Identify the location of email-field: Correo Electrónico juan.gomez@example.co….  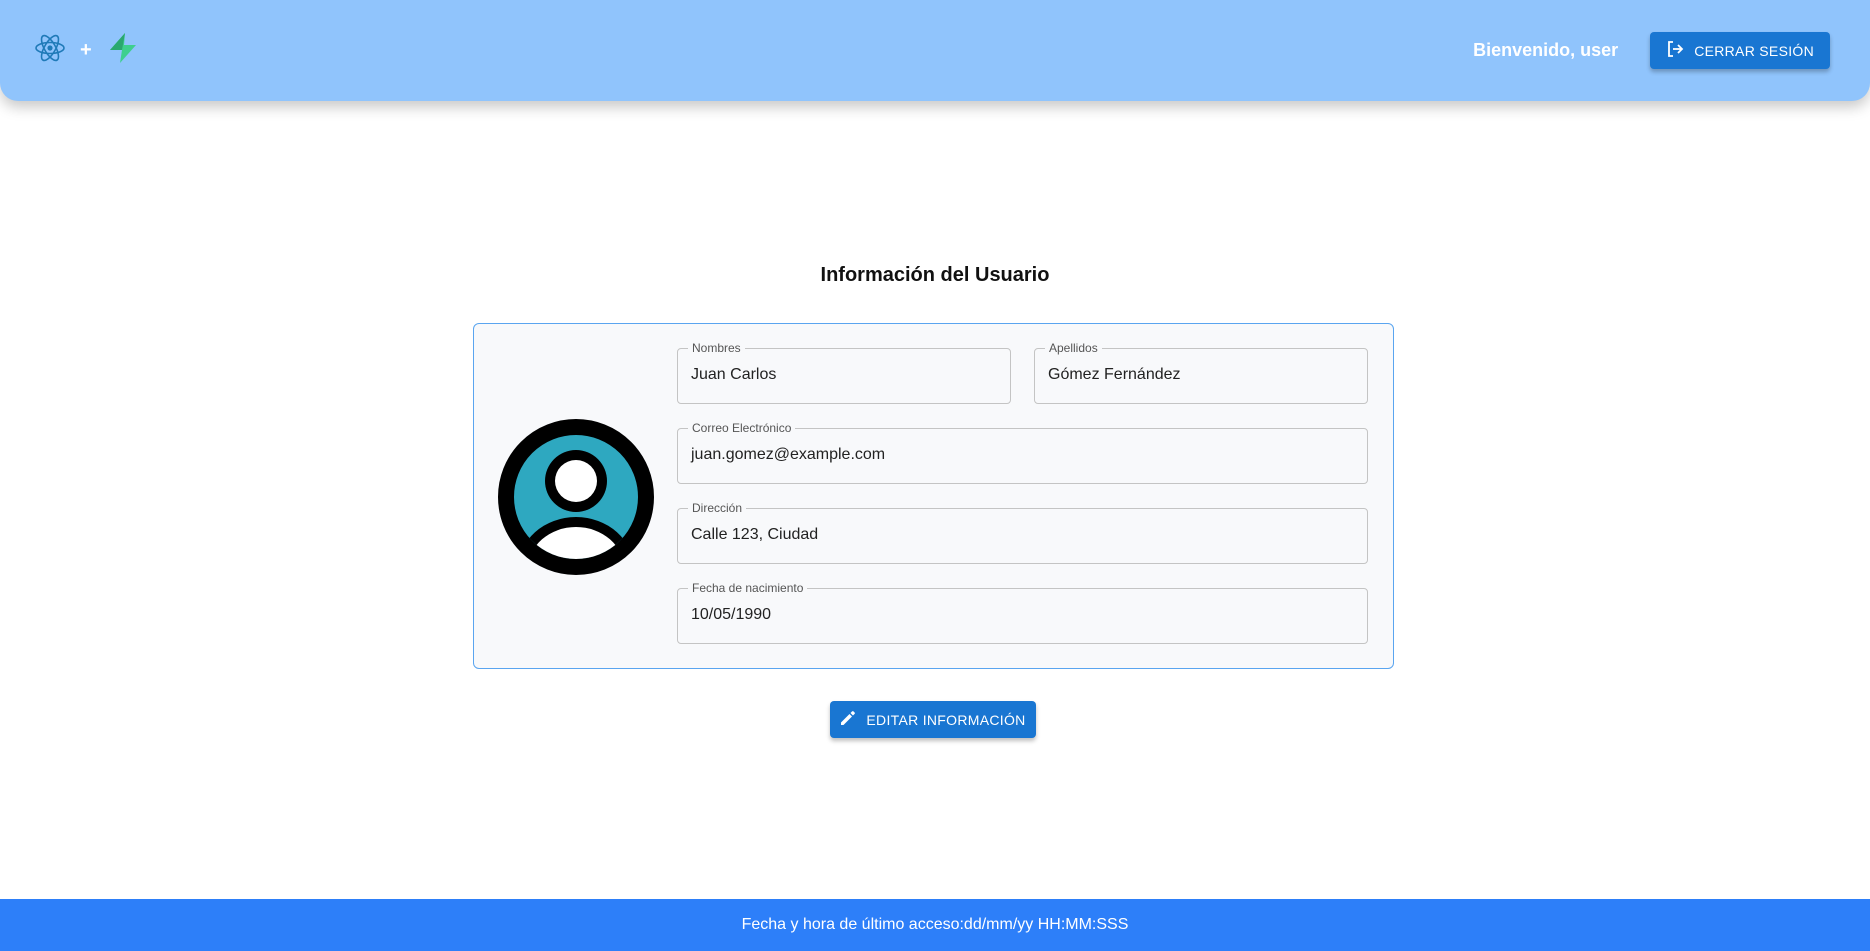
(1022, 452).